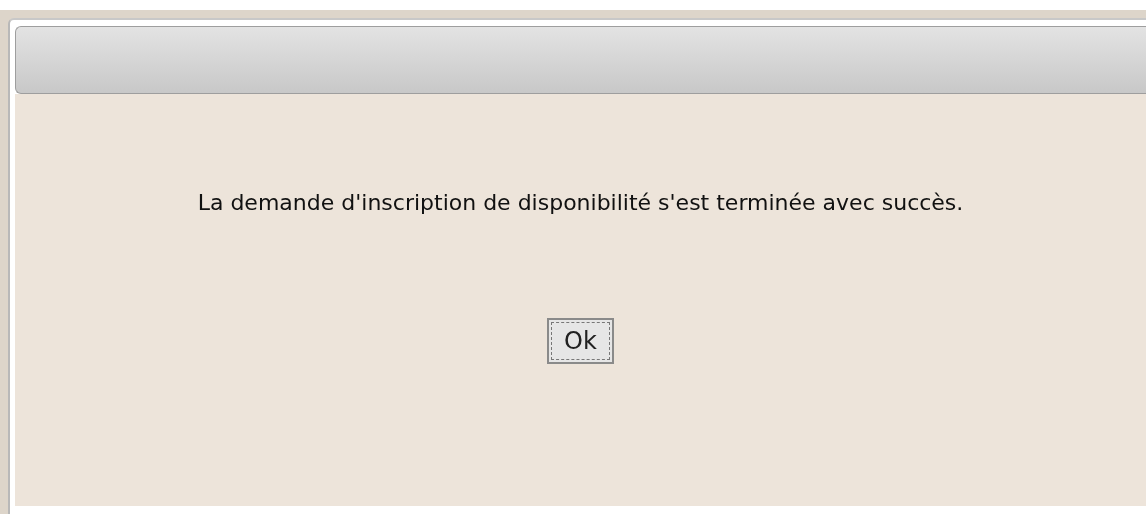  Describe the element at coordinates (580, 203) in the screenshot. I see `dialog-message: La demande d'inscription de disponibilité s'est terminée avec succès.` at that location.